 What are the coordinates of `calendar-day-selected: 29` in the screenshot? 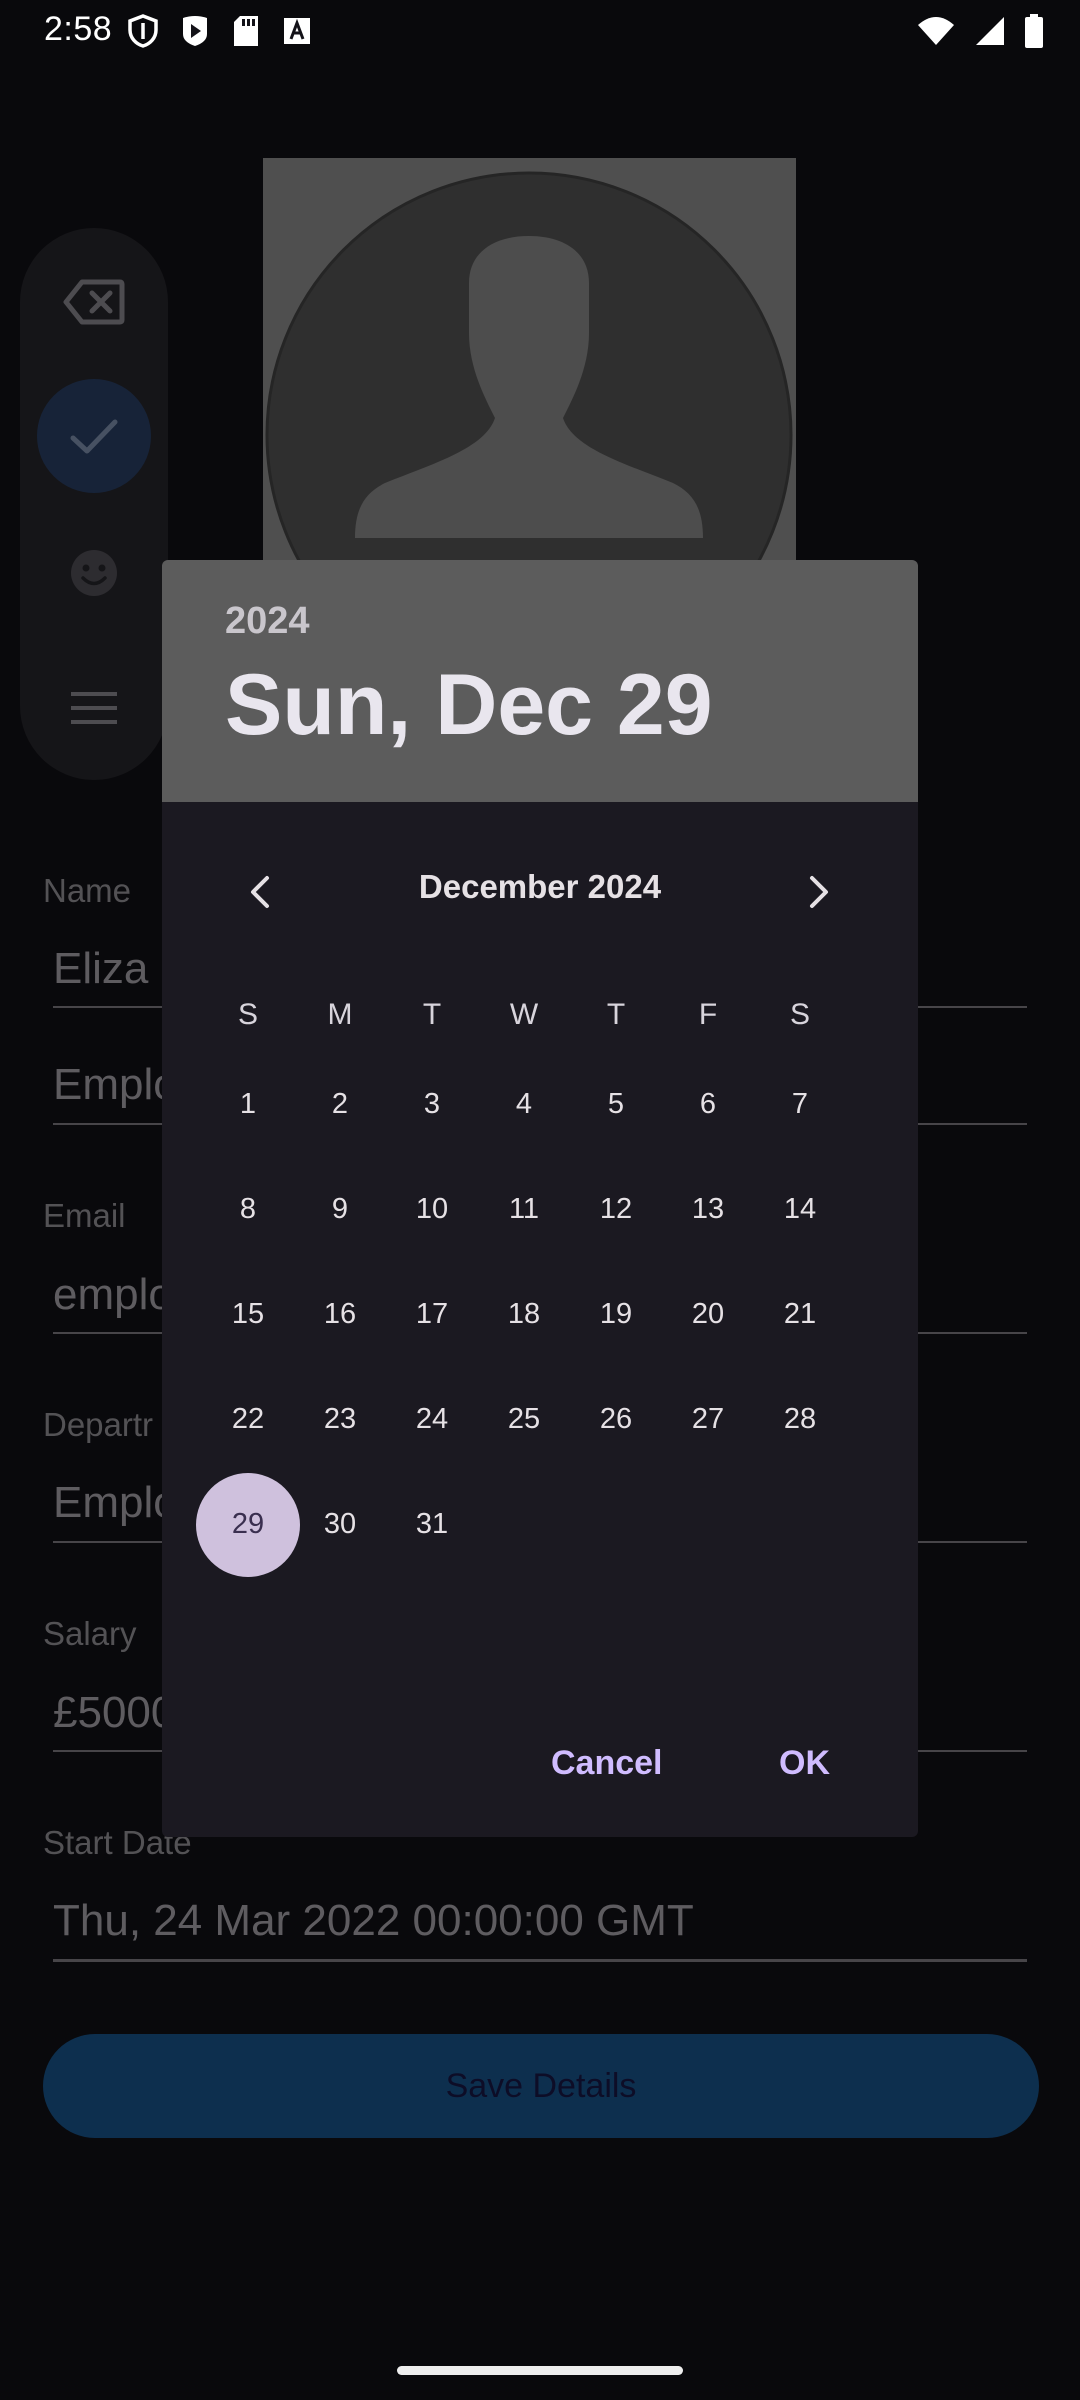 It's located at (248, 1524).